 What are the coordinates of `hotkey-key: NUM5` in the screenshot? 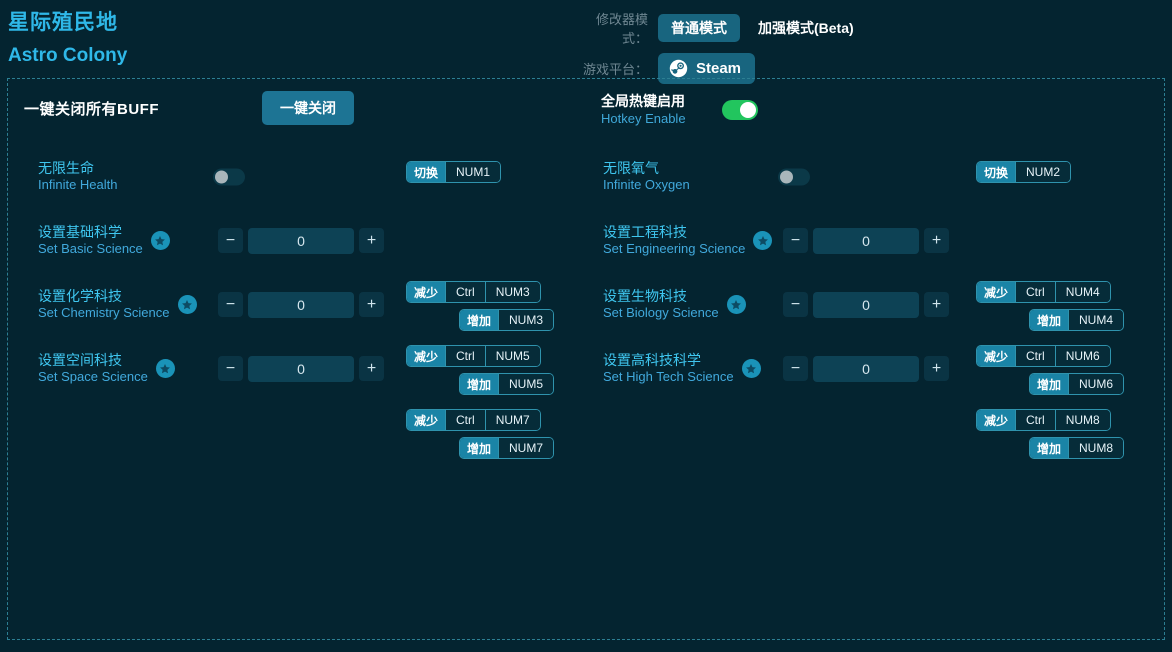 It's located at (525, 384).